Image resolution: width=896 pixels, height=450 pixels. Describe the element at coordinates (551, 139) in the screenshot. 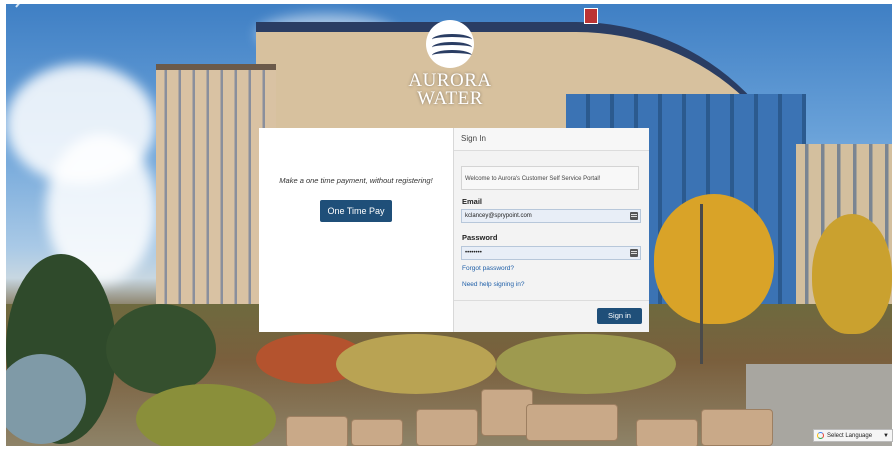

I see `sign-in-header: Sign In` at that location.